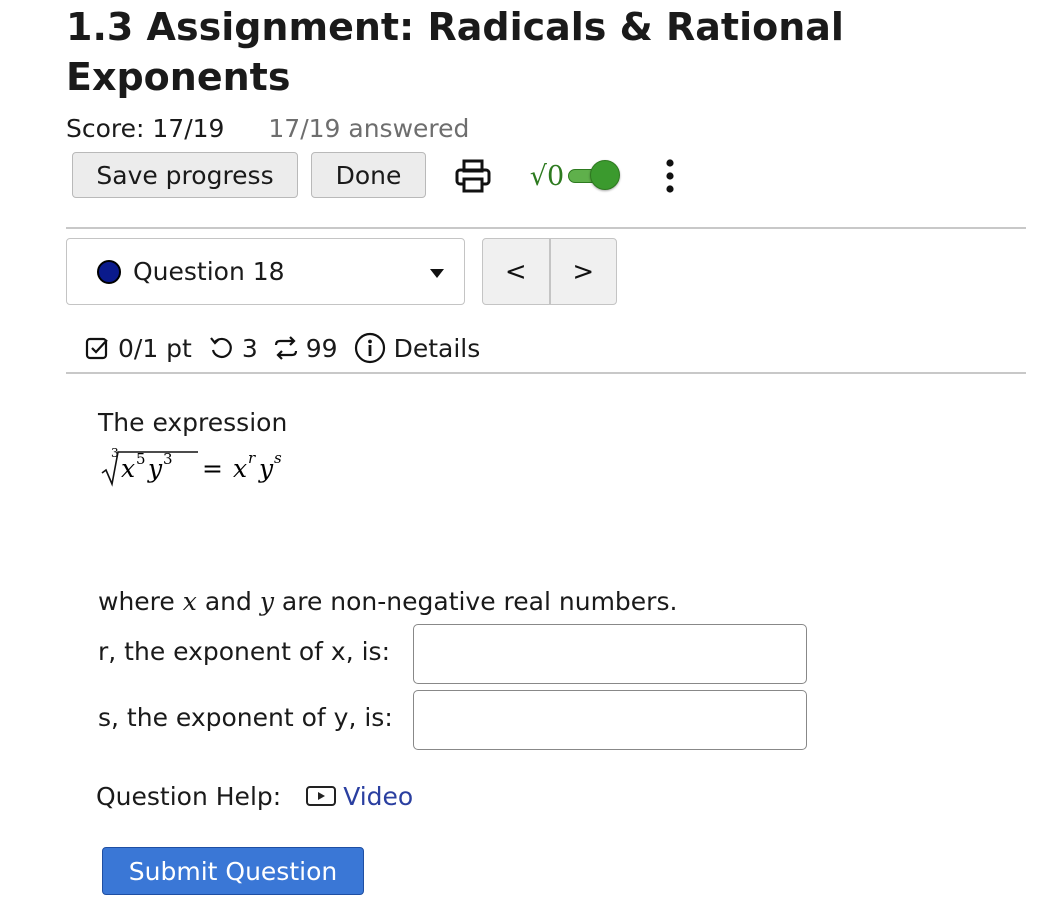 The width and height of the screenshot is (1046, 922). I want to click on save-progress-button: Save progress, so click(185, 175).